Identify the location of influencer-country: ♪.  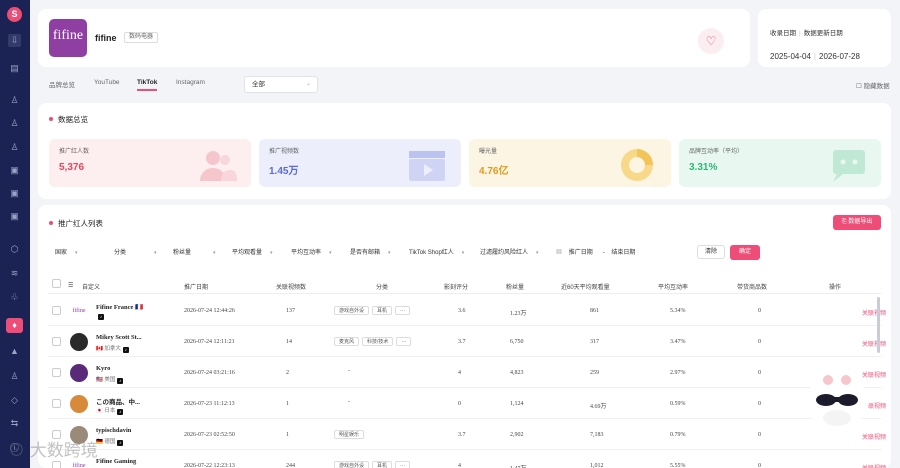
(100, 316).